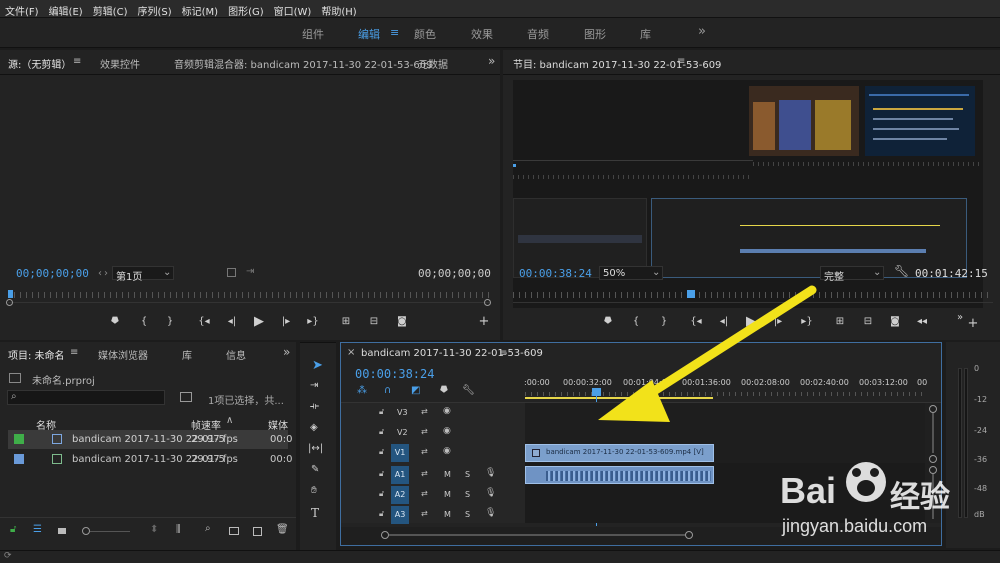 This screenshot has height=563, width=1000. I want to click on watermark-brand2: 经验, so click(920, 497).